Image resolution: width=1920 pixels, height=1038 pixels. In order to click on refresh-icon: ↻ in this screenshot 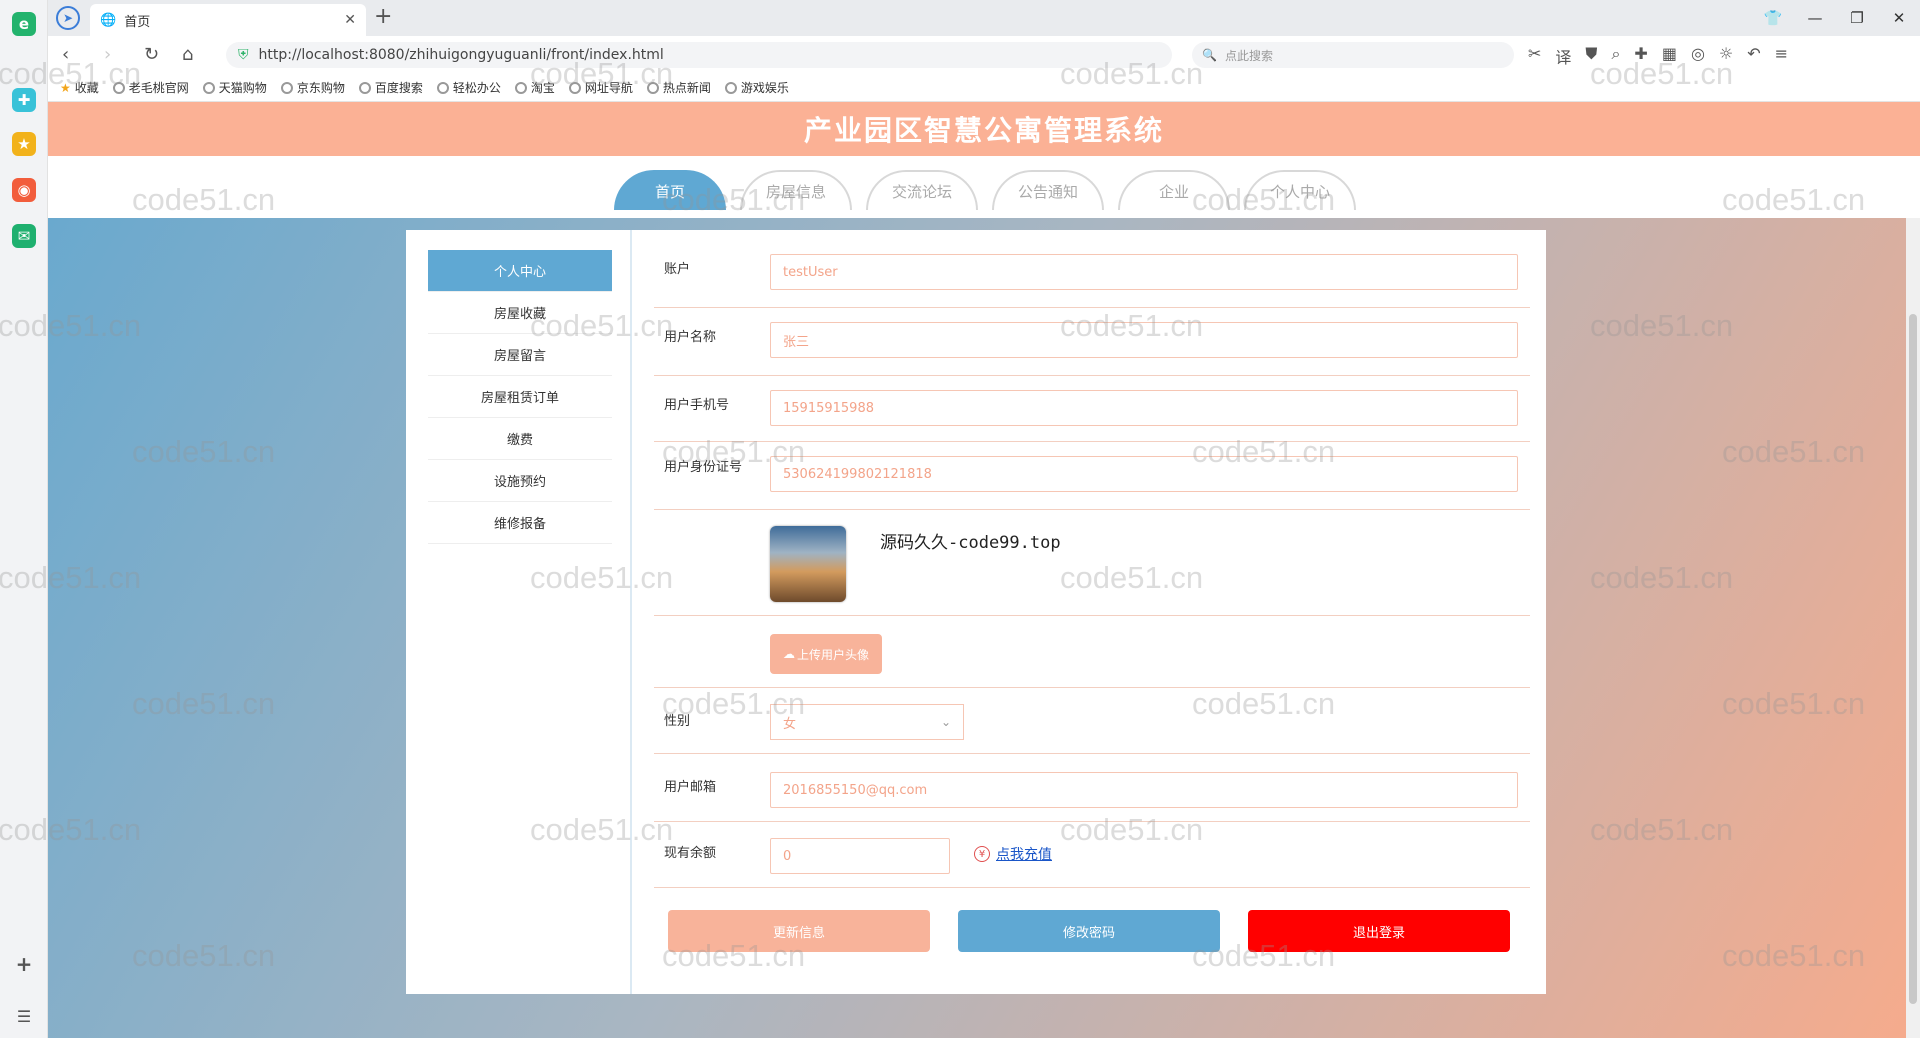, I will do `click(151, 54)`.